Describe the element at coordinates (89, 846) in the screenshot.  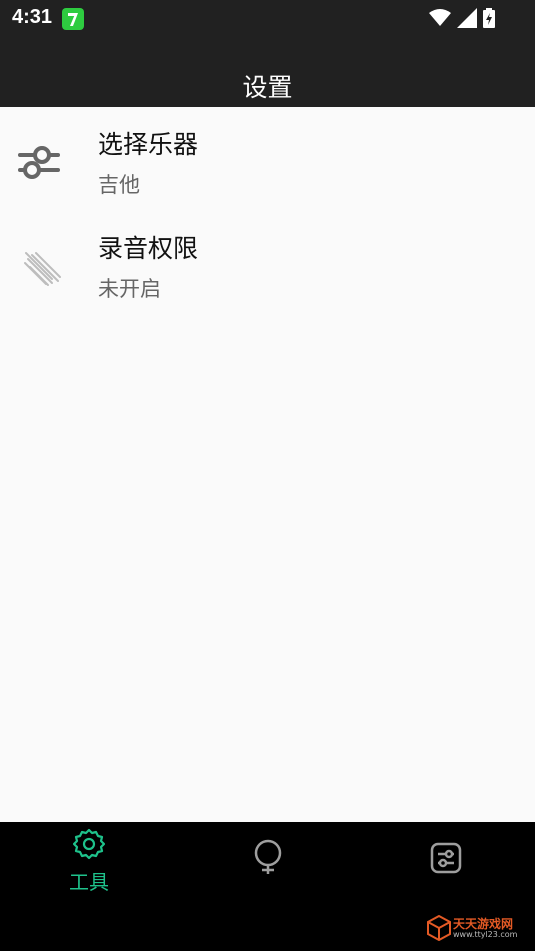
I see `gear-icon` at that location.